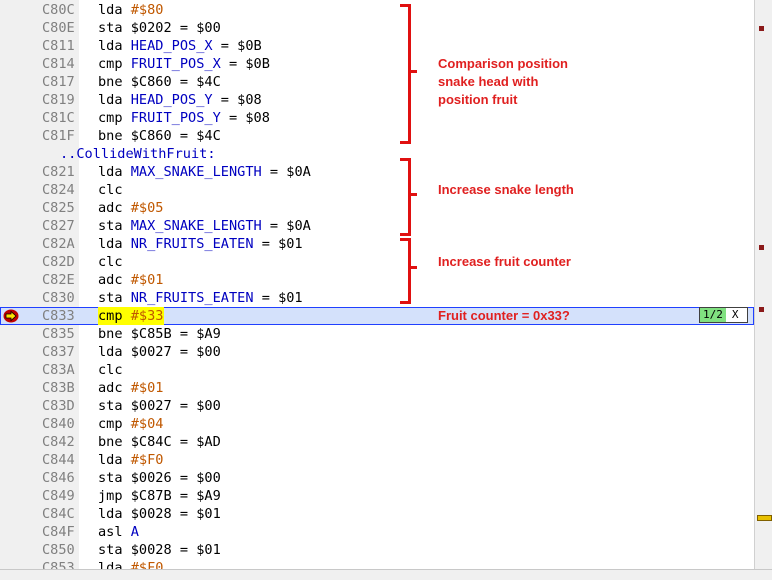 The height and width of the screenshot is (580, 772). What do you see at coordinates (377, 136) in the screenshot?
I see `code-row: C81F bne $C860 = $4C` at bounding box center [377, 136].